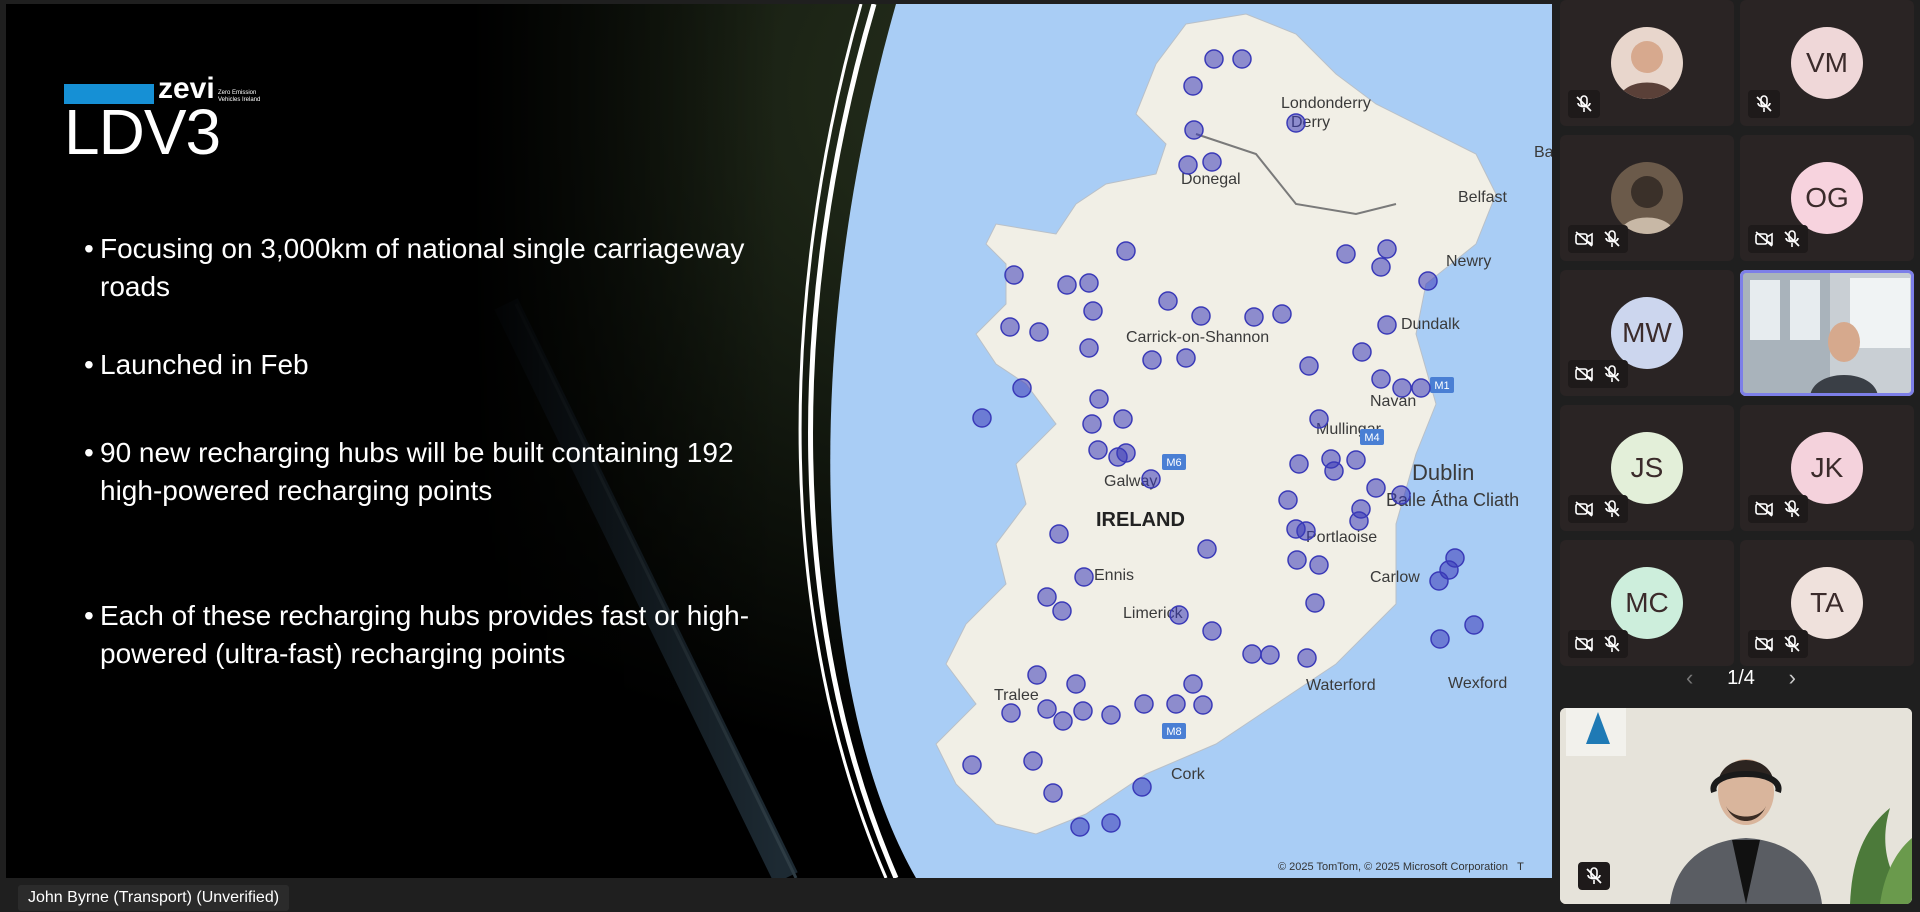  I want to click on map-place-label: Portlaoise, so click(1341, 537).